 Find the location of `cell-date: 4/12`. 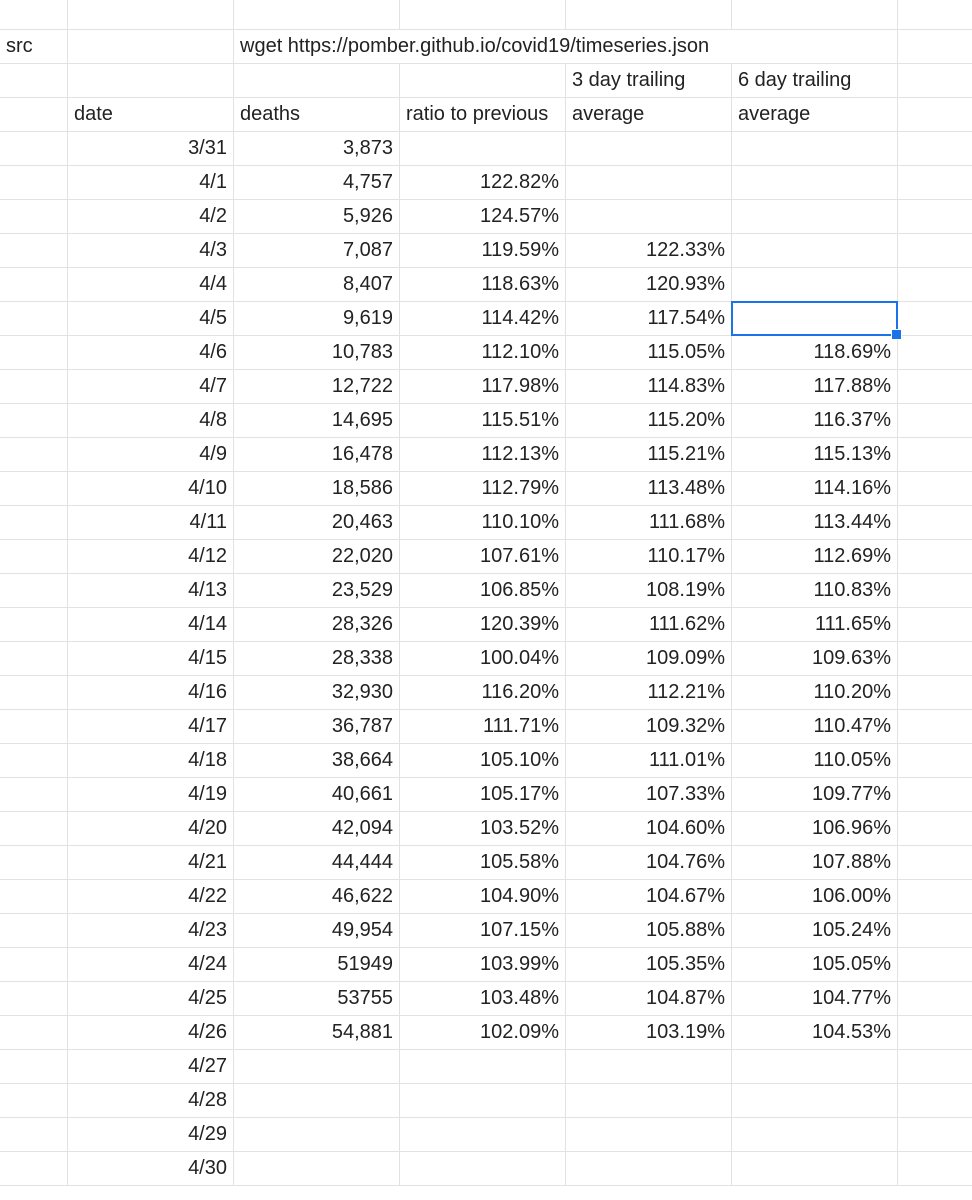

cell-date: 4/12 is located at coordinates (151, 556).